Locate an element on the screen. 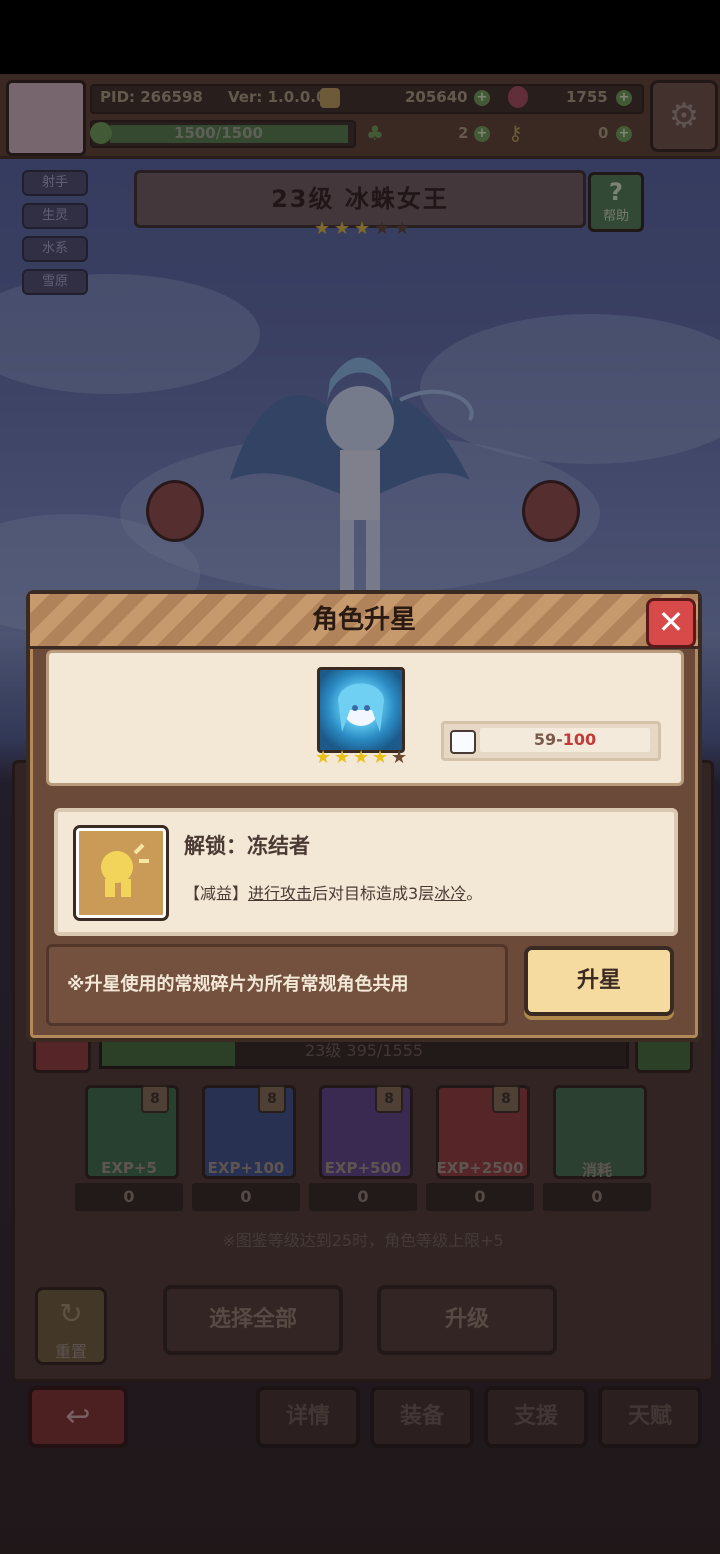  close-icon: ✕ is located at coordinates (671, 622).